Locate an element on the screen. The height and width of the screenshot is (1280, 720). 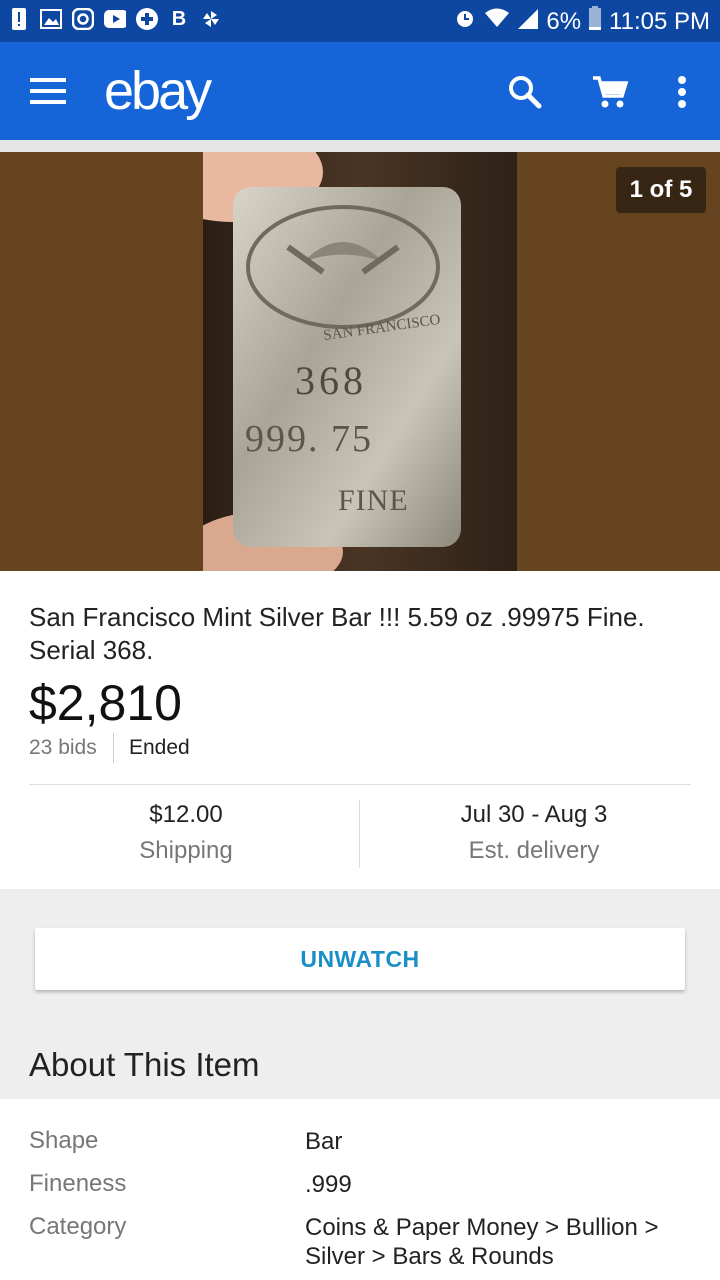
shipping-info: $12.00 Shipping is located at coordinates (186, 833).